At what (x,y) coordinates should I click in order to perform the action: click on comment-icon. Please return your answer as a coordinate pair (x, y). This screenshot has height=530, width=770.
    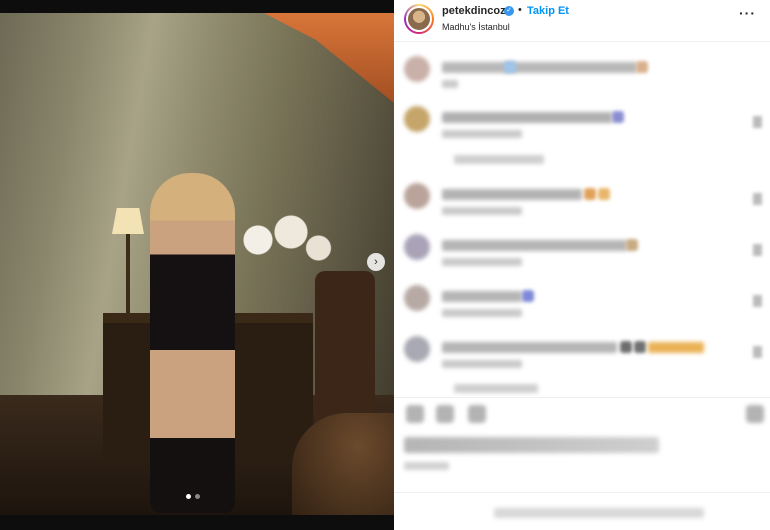
    Looking at the image, I should click on (445, 414).